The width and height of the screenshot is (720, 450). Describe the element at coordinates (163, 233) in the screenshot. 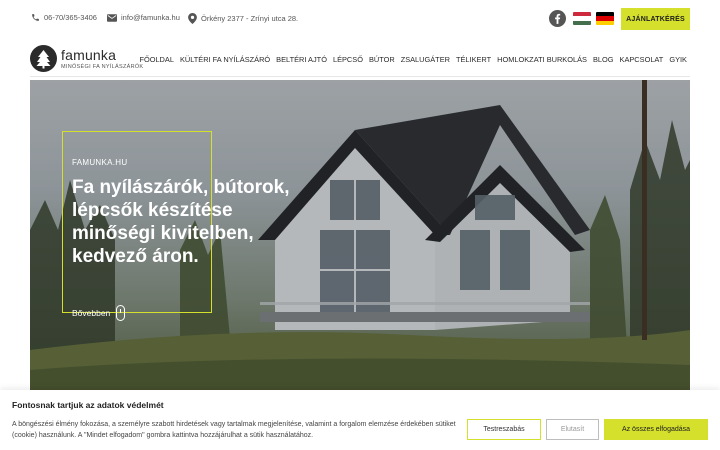

I see `hero-title-line: minőségi kivitelben,` at that location.